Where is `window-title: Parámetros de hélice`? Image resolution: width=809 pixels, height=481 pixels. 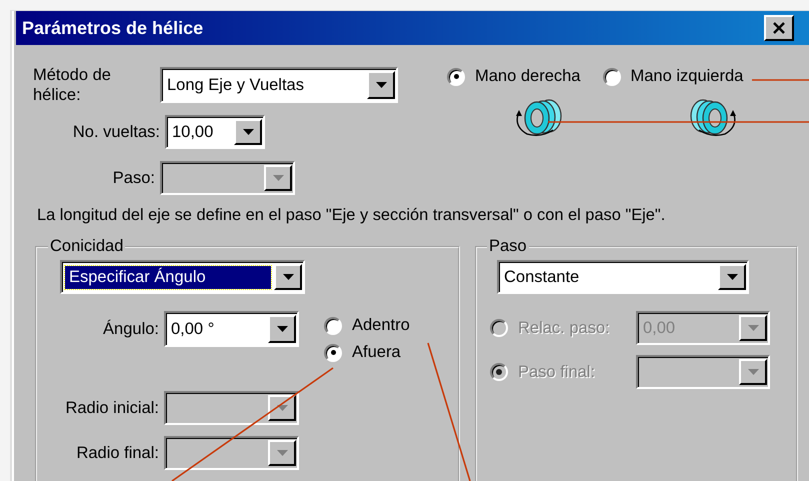 window-title: Parámetros de hélice is located at coordinates (113, 28).